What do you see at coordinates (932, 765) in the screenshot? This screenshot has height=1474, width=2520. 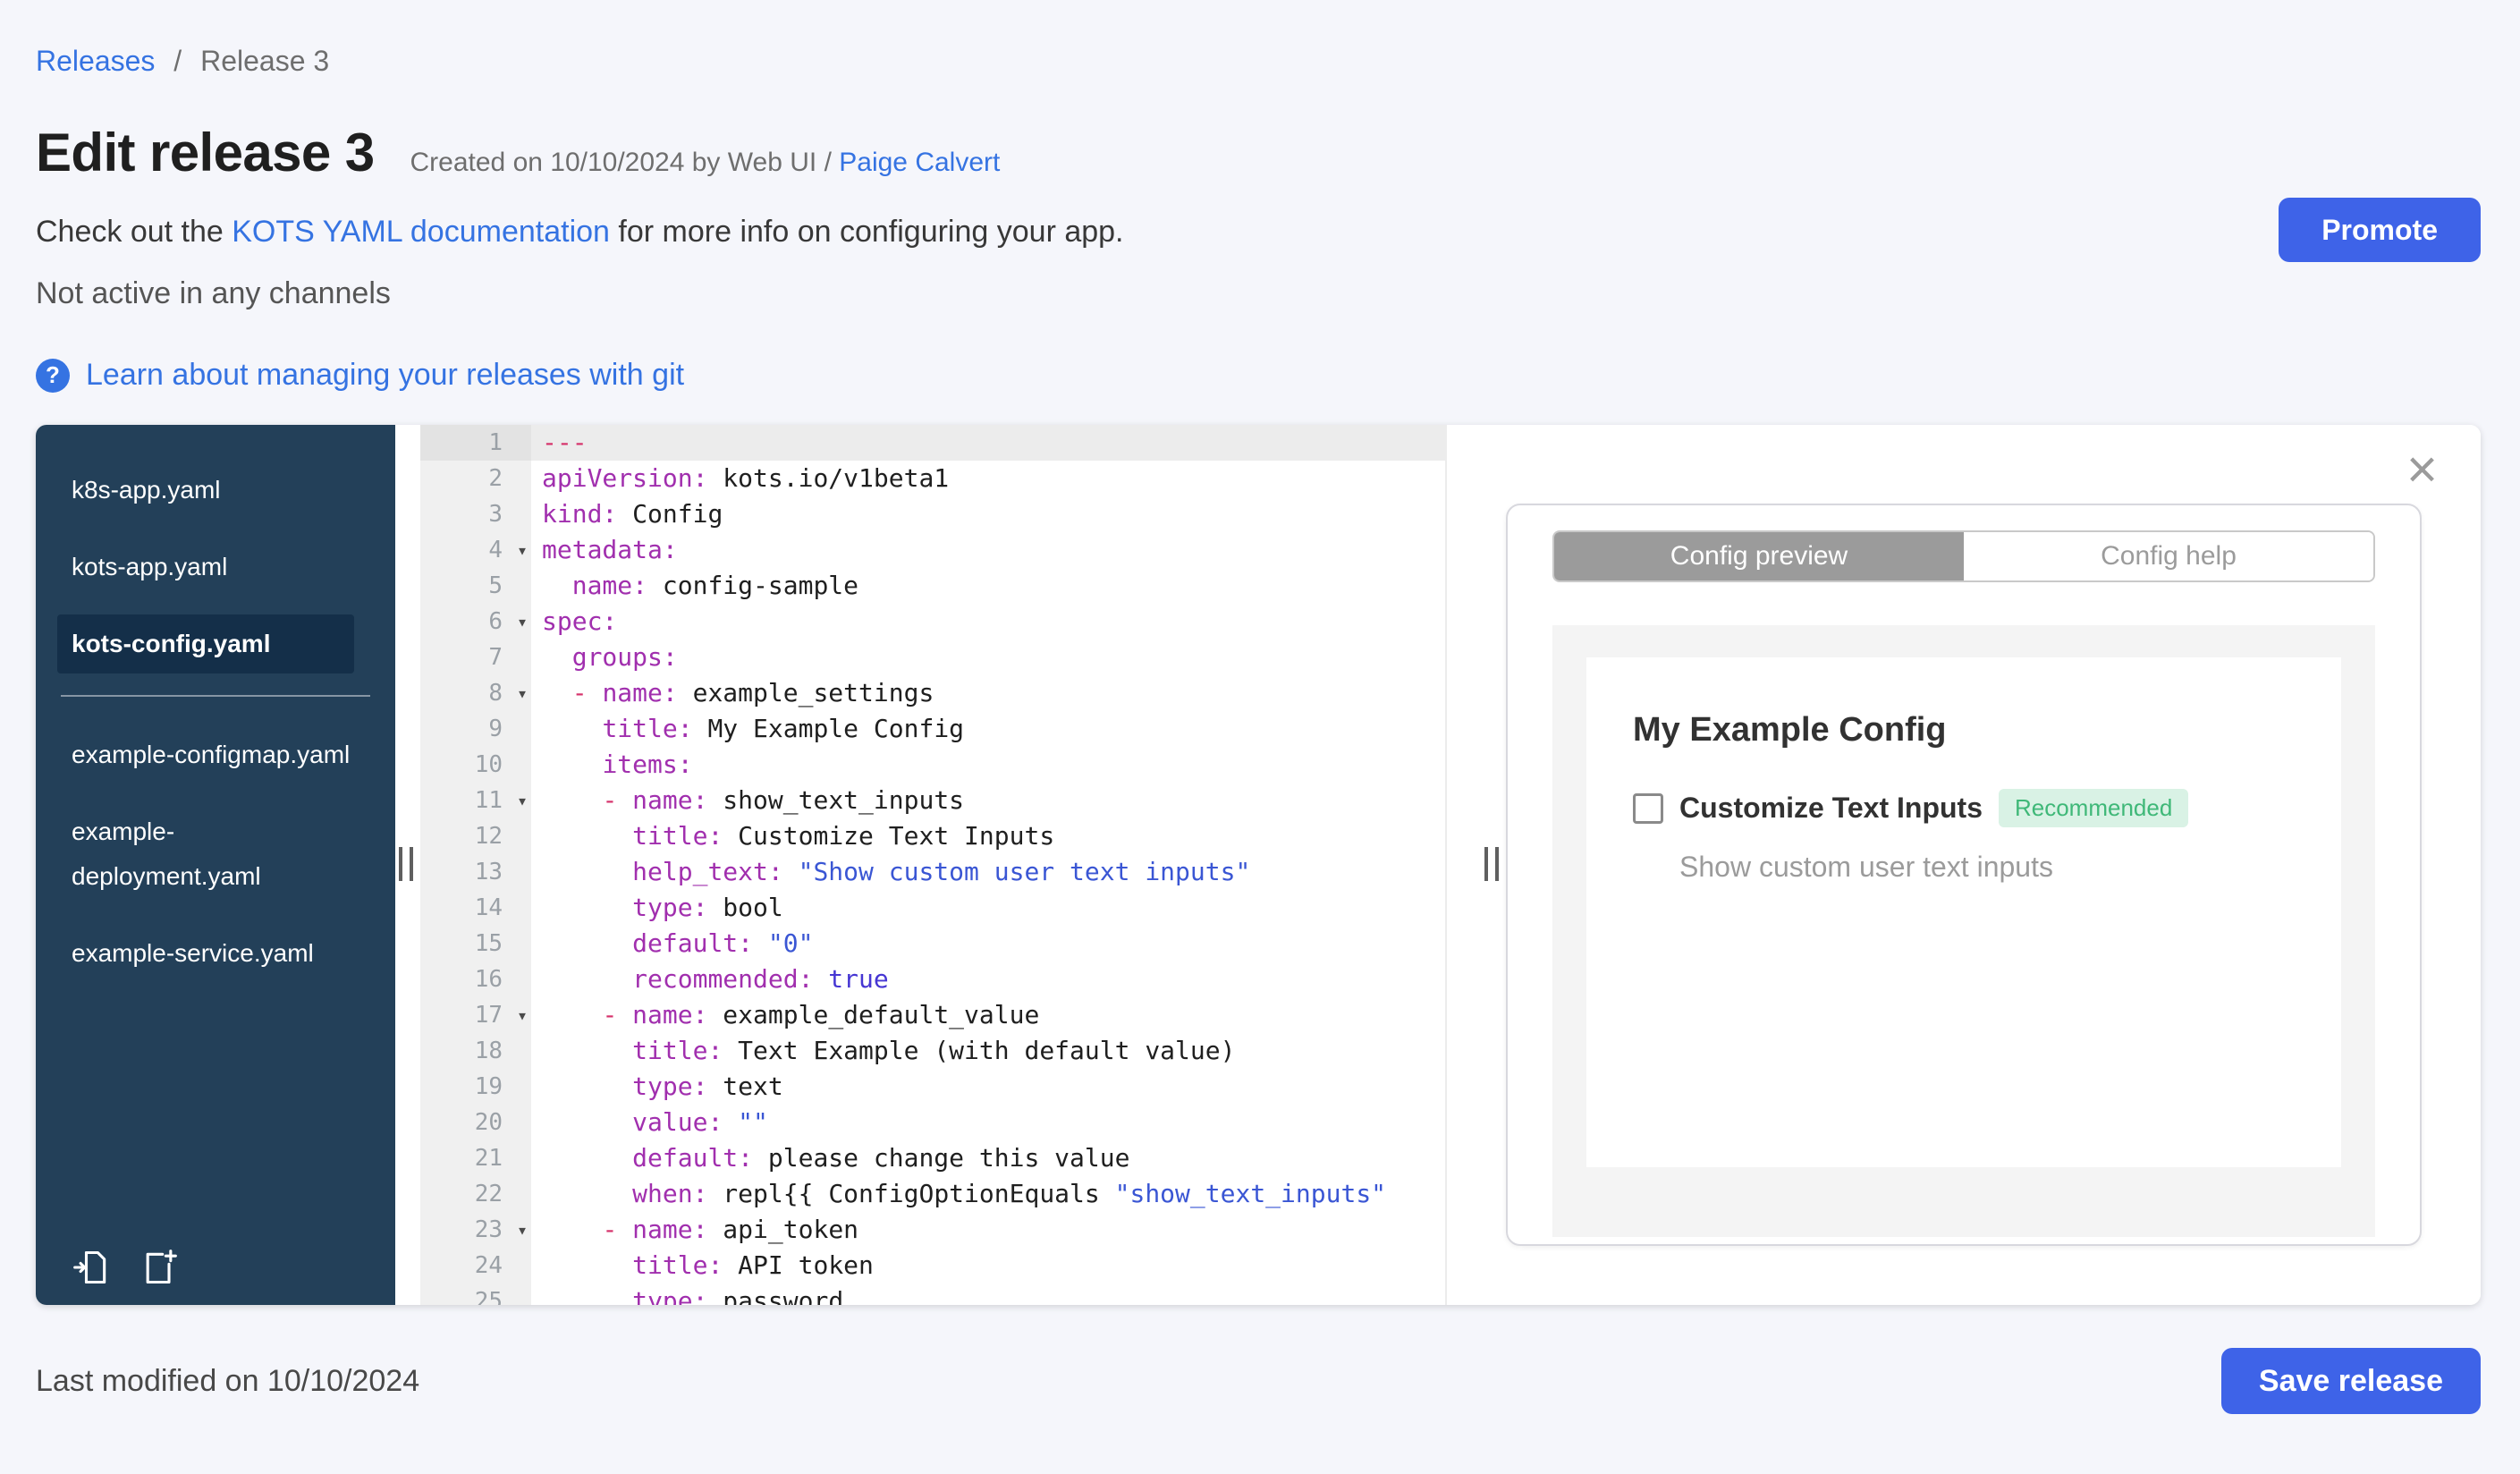 I see `code-line: 10 items:` at bounding box center [932, 765].